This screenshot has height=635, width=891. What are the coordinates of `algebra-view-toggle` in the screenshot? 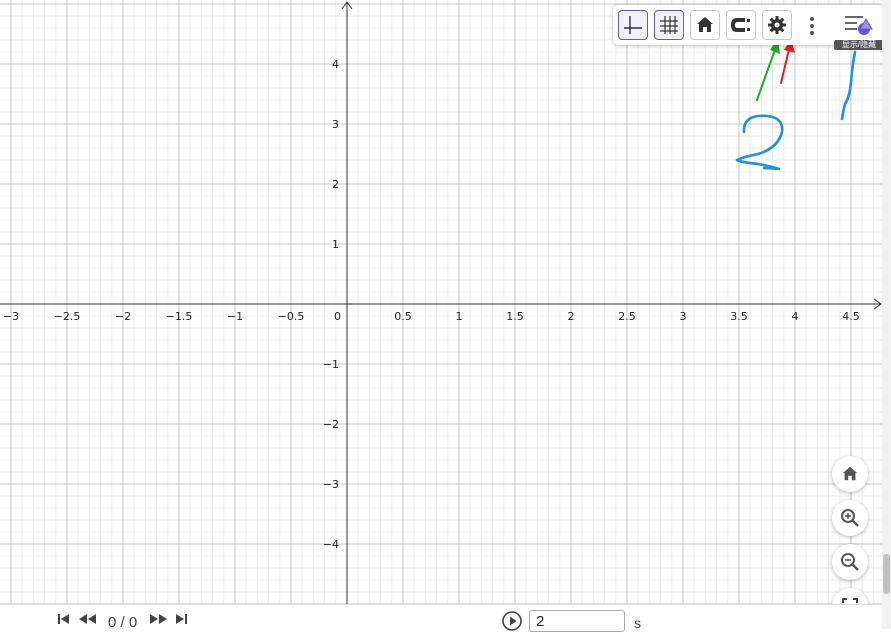 It's located at (858, 25).